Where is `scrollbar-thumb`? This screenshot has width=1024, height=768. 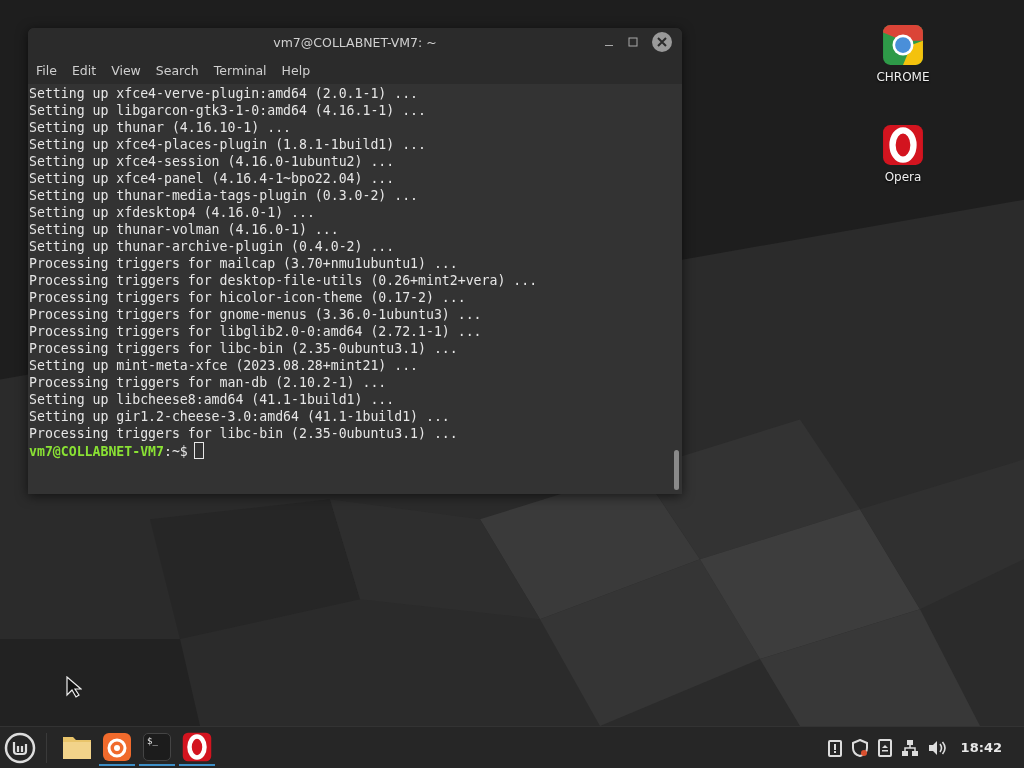 scrollbar-thumb is located at coordinates (676, 470).